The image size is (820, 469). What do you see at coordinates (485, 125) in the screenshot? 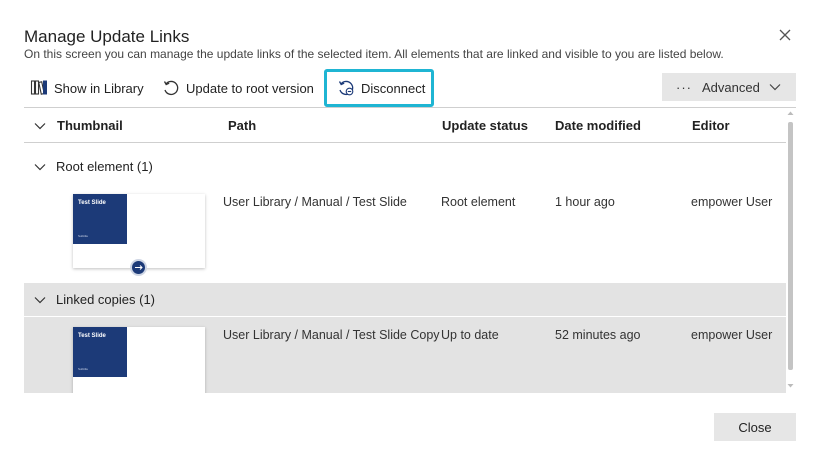
I see `header-update-status: Update status` at bounding box center [485, 125].